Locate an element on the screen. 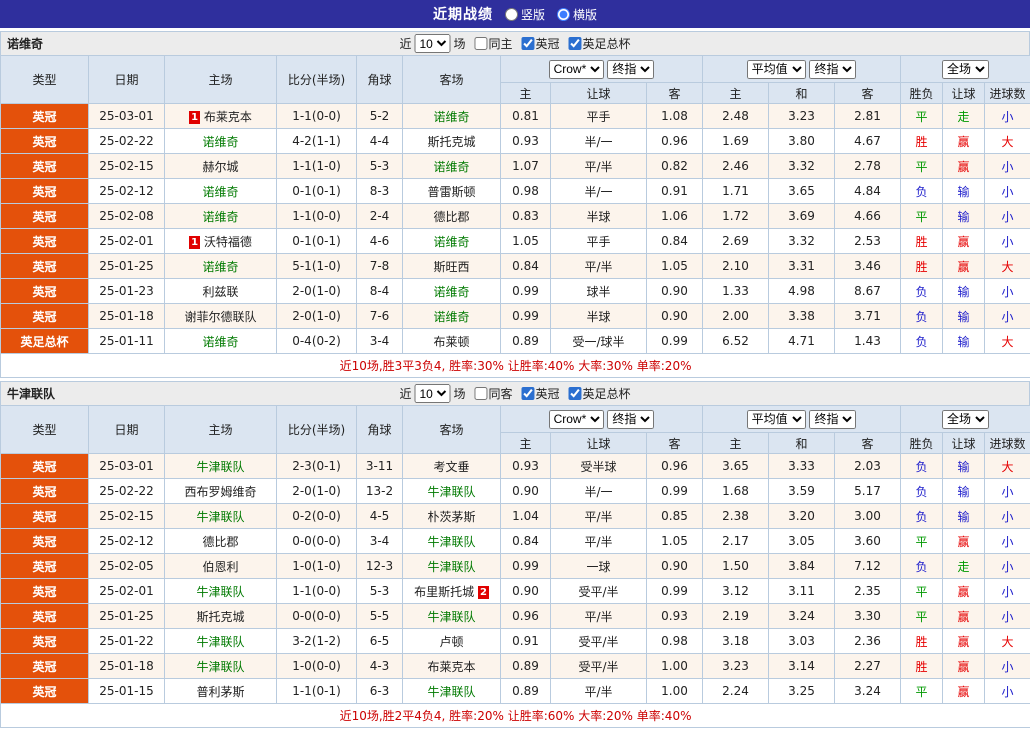 The height and width of the screenshot is (733, 1030). away-team-cell: 德比郡 is located at coordinates (451, 216).